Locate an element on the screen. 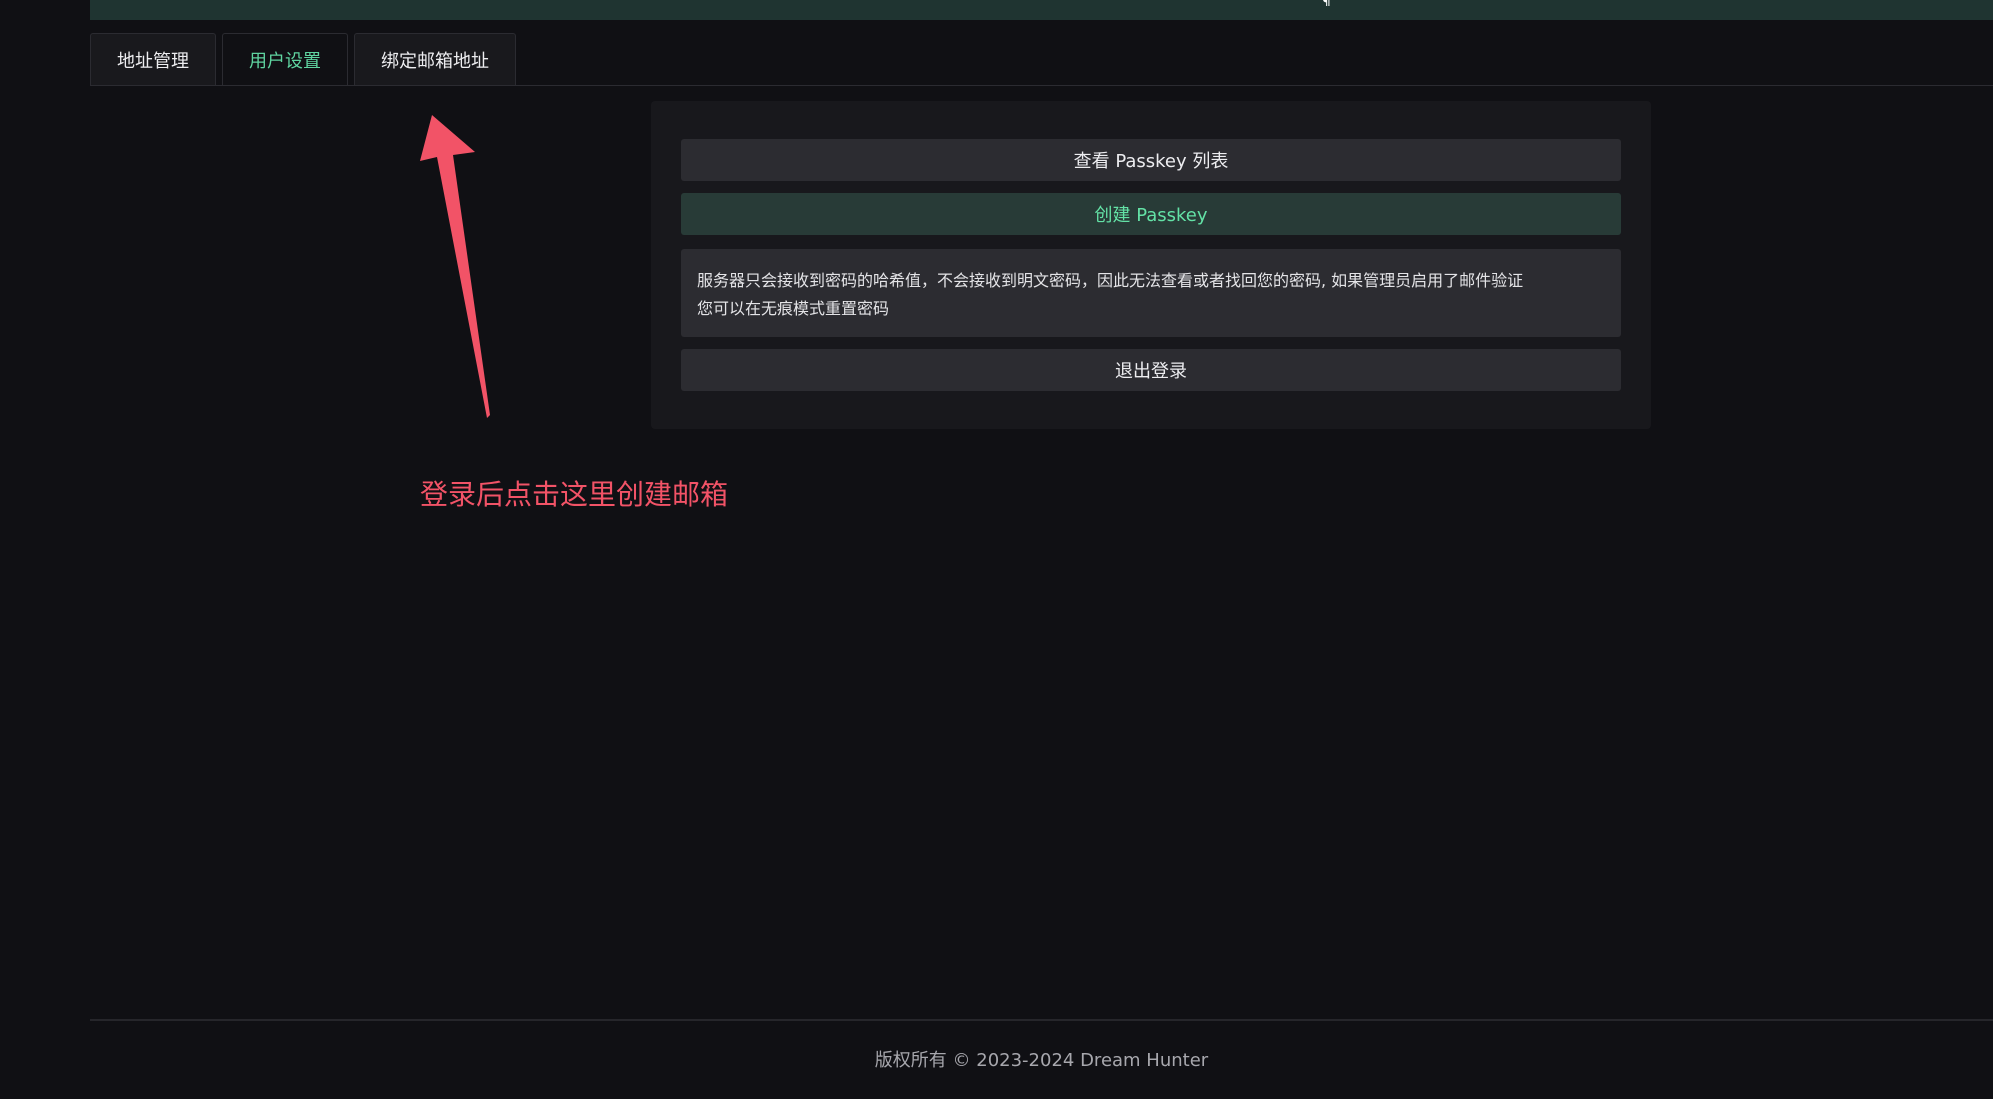 The height and width of the screenshot is (1099, 1993). tab-bar: 地址管理 用户设置 绑定邮箱地址 is located at coordinates (303, 59).